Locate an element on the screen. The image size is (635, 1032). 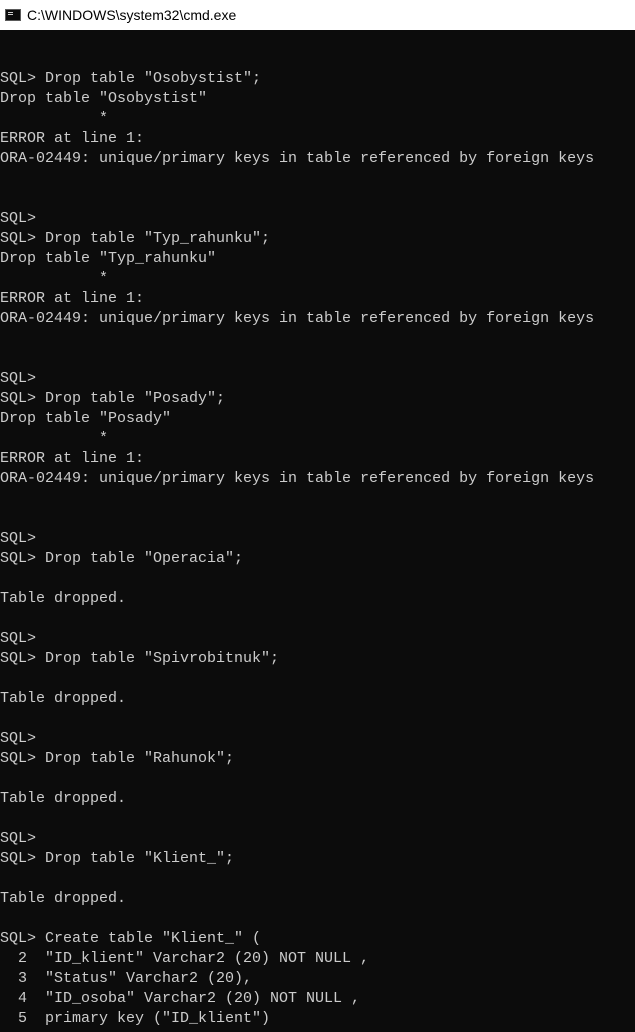
console-line: SQL> Drop table "Osobystist"; is located at coordinates (131, 78).